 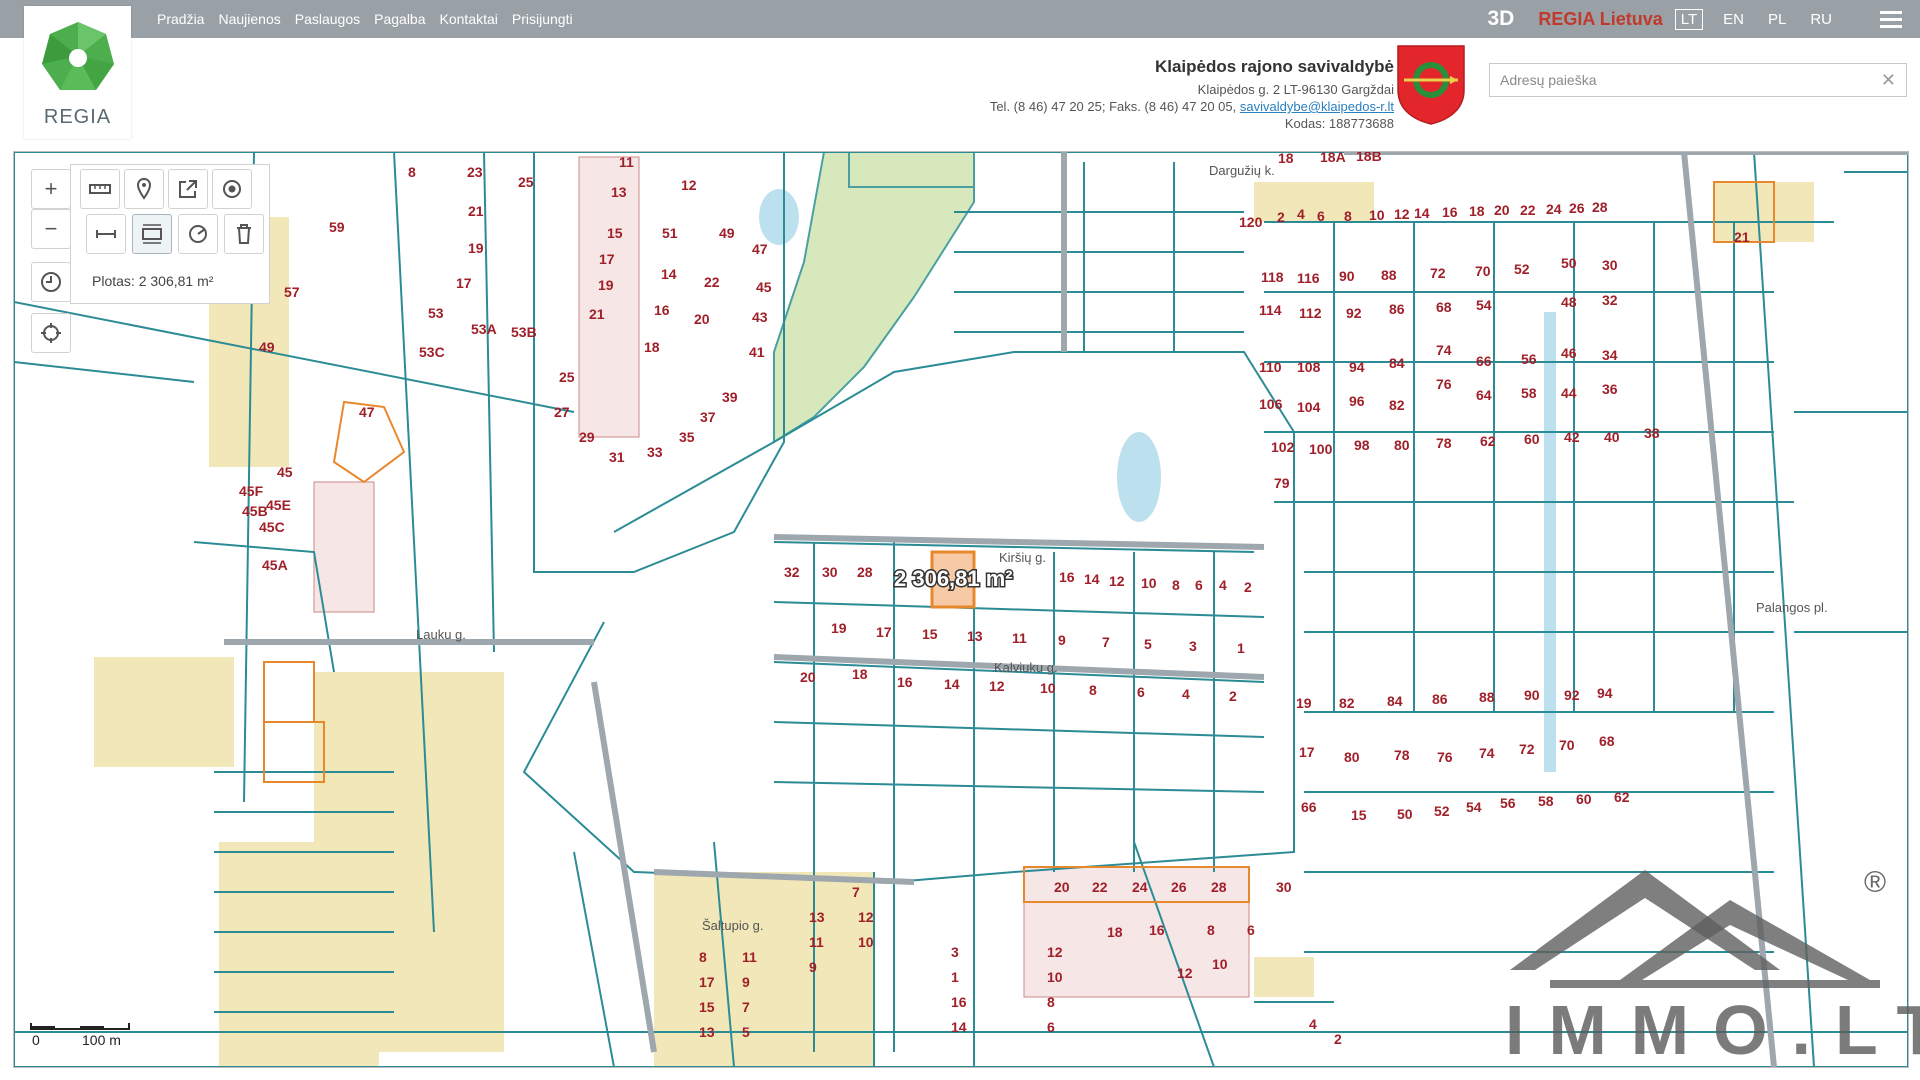 I want to click on plot-label: 47, so click(x=367, y=412).